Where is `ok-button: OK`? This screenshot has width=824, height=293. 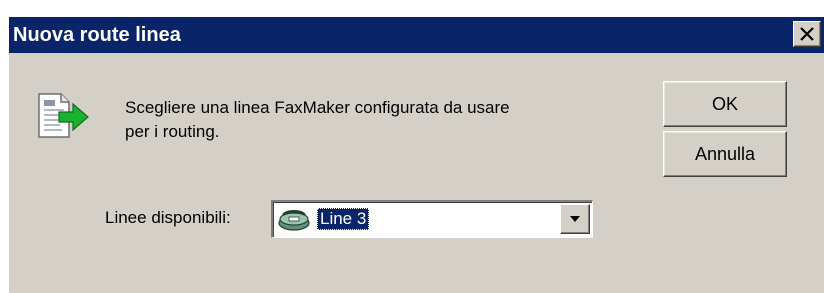
ok-button: OK is located at coordinates (725, 104).